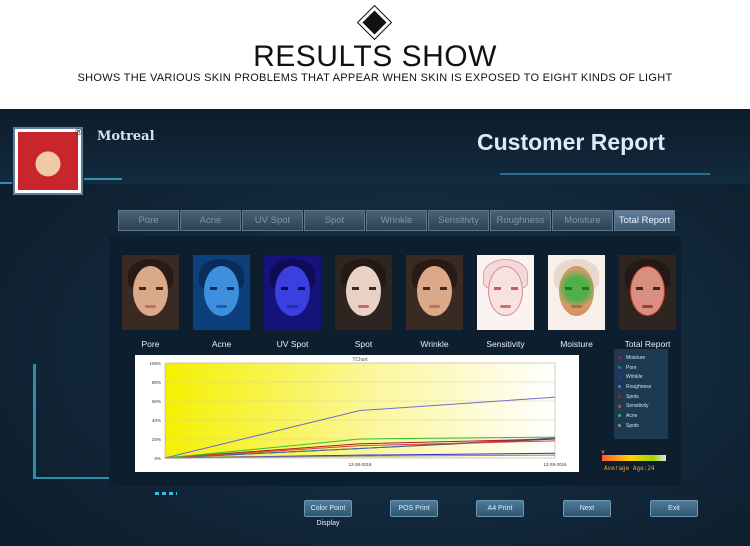 This screenshot has width=750, height=546. I want to click on brand-logo: ®, so click(48, 161).